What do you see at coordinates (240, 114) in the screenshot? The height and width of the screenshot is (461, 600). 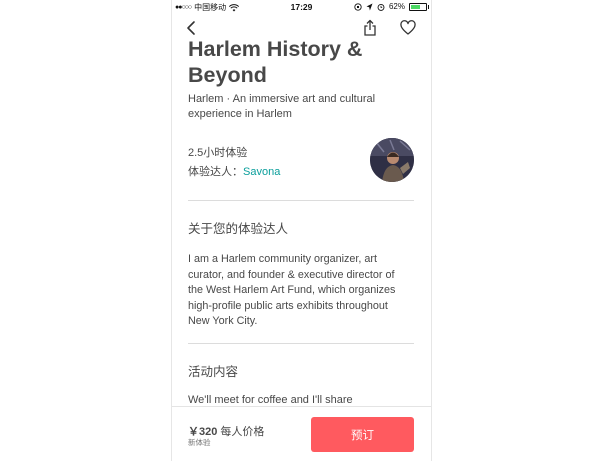 I see `subtitle-line: experience in Harlem` at bounding box center [240, 114].